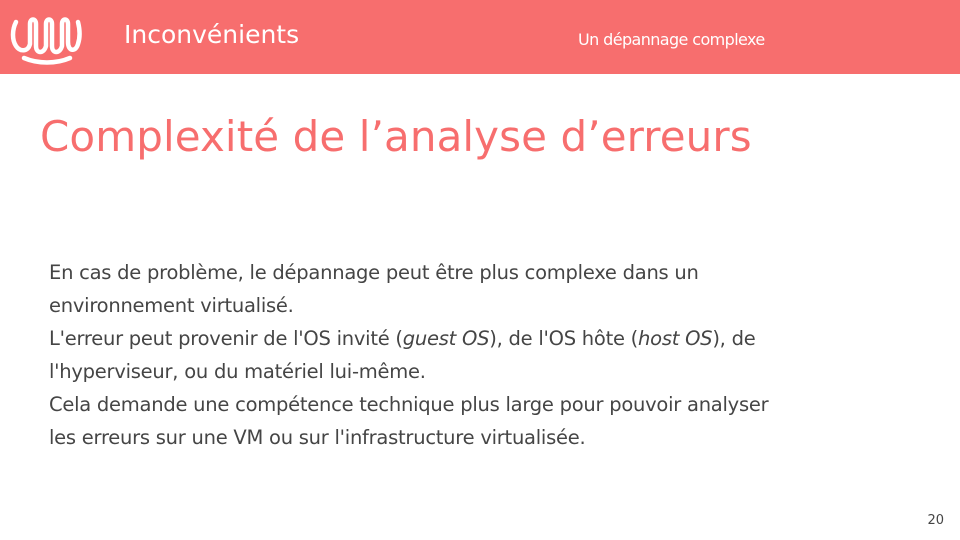 The width and height of the screenshot is (960, 540). Describe the element at coordinates (396, 136) in the screenshot. I see `slide-title: Complexité de l’analyse d’erreurs` at that location.